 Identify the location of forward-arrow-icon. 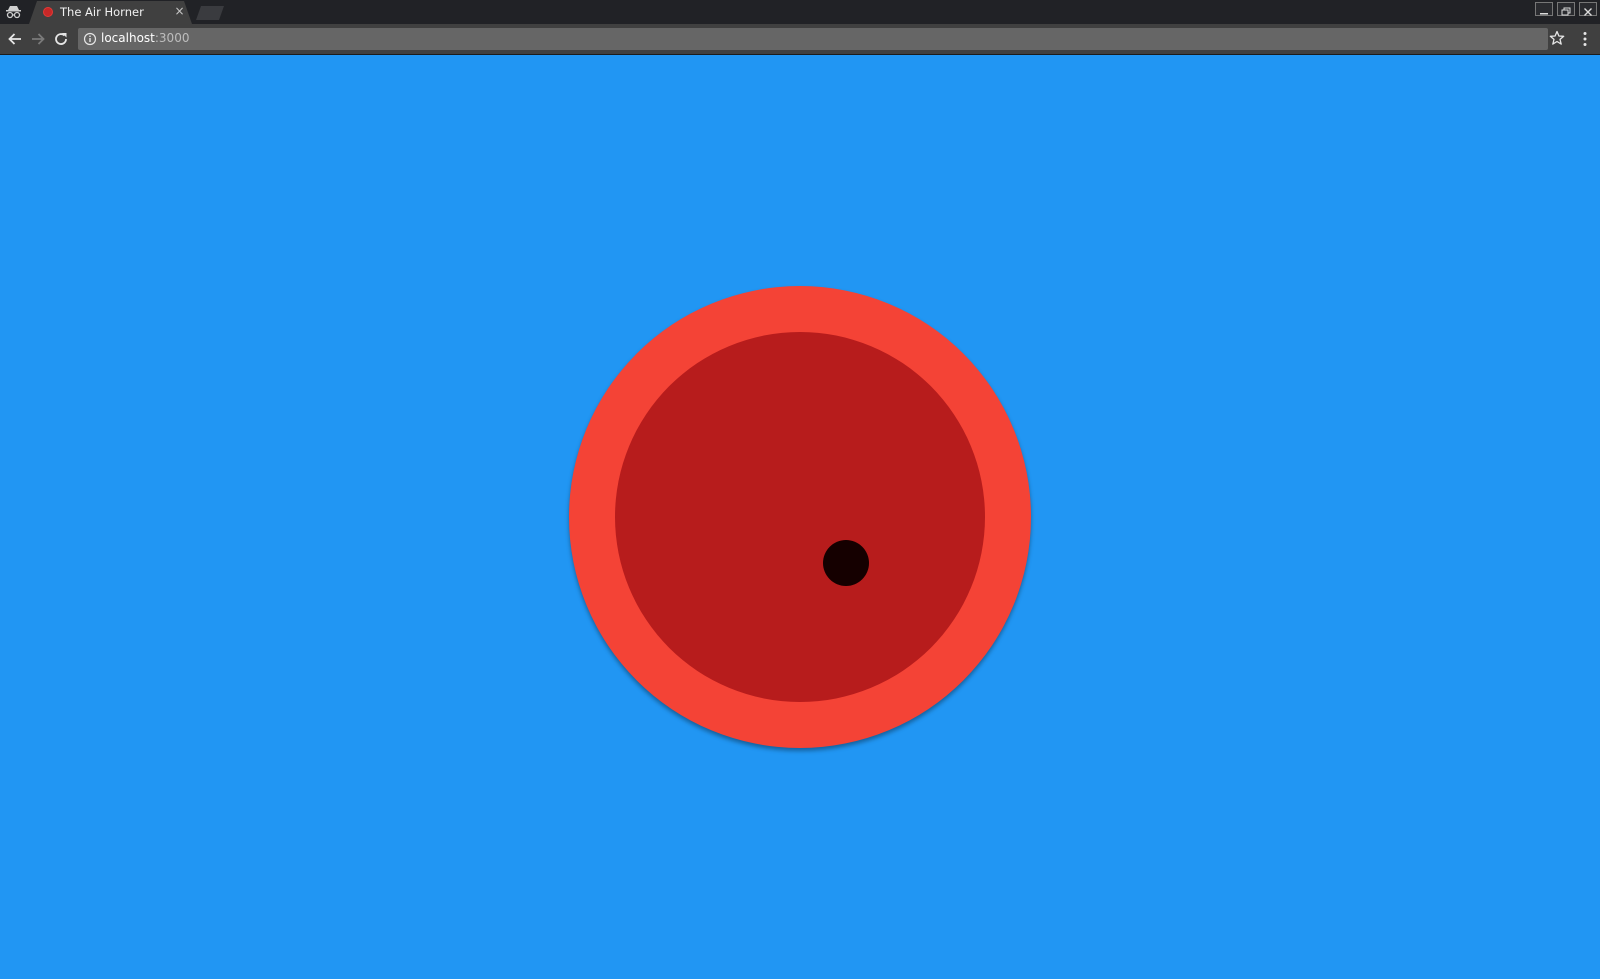
(38, 39).